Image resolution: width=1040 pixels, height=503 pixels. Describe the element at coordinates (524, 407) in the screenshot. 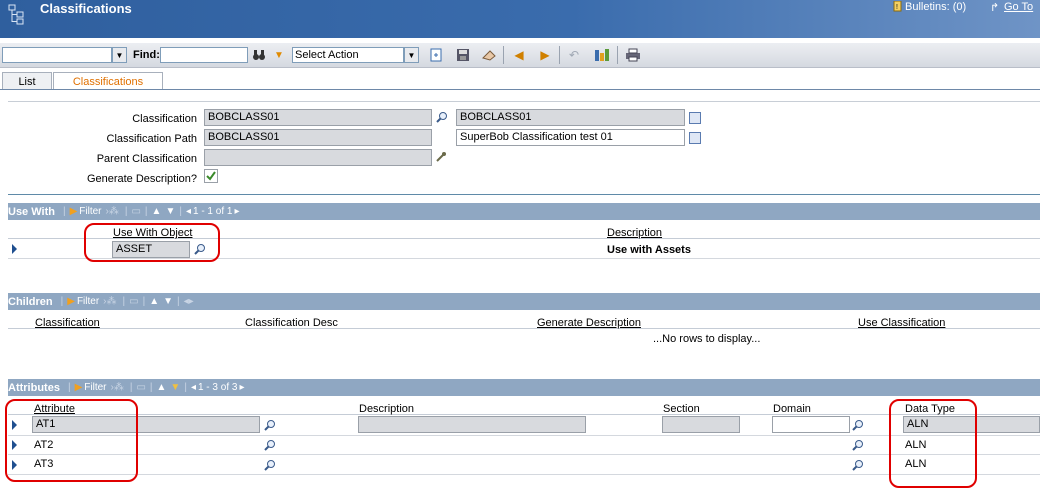

I see `attributes-header-row` at that location.